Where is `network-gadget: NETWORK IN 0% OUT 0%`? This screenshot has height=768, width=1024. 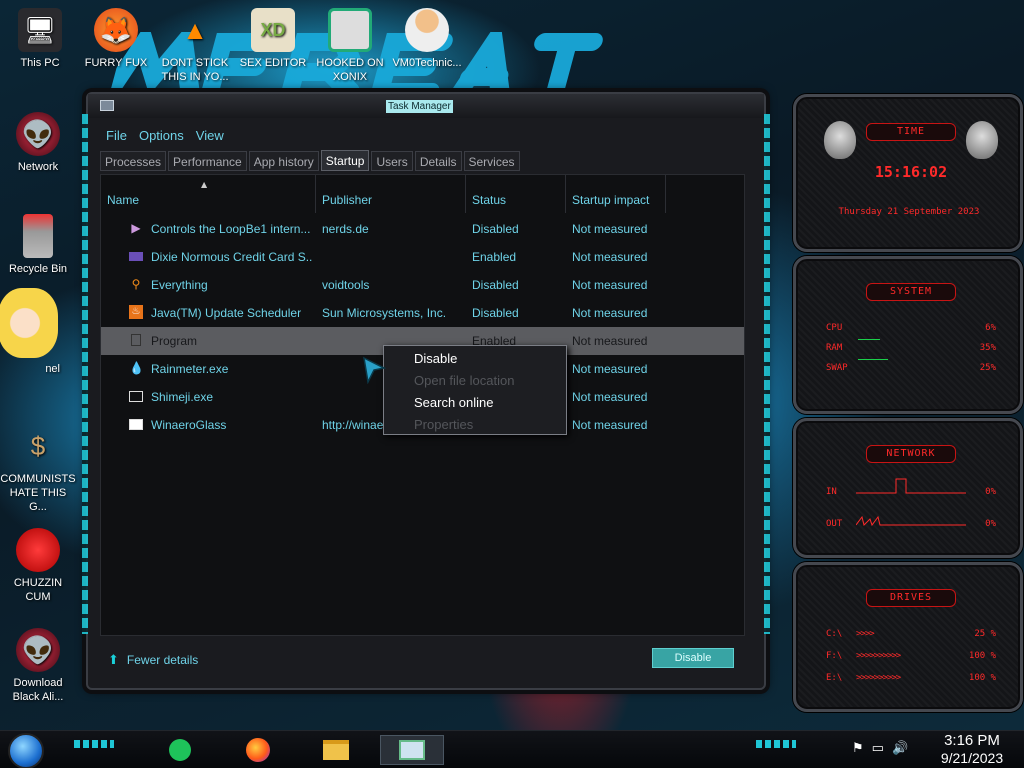
network-gadget: NETWORK IN 0% OUT 0% is located at coordinates (908, 488).